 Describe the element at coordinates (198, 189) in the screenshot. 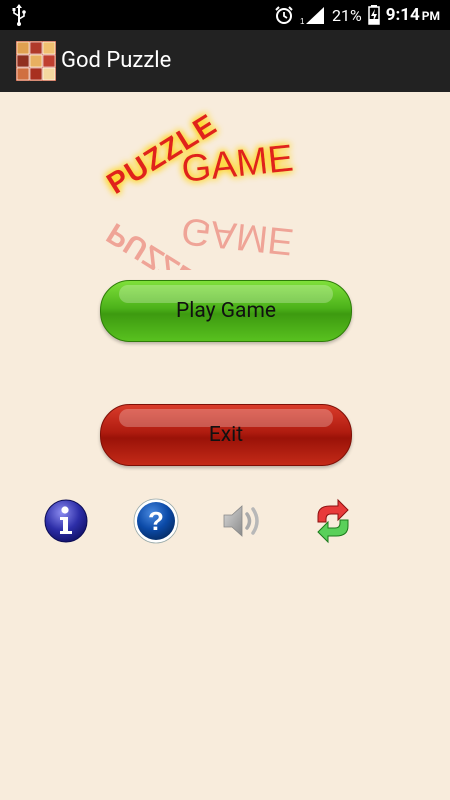

I see `puzzle-game-logo: PUZZLE GAME PUZZLE GAME` at that location.